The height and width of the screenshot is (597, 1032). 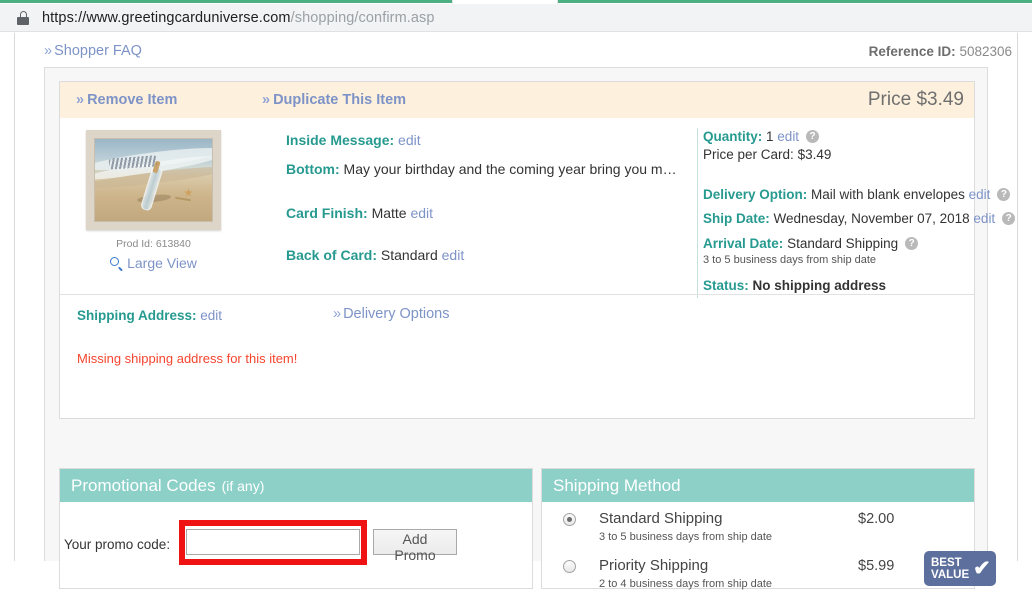 What do you see at coordinates (415, 546) in the screenshot?
I see `add-promo-button: Add Promo` at bounding box center [415, 546].